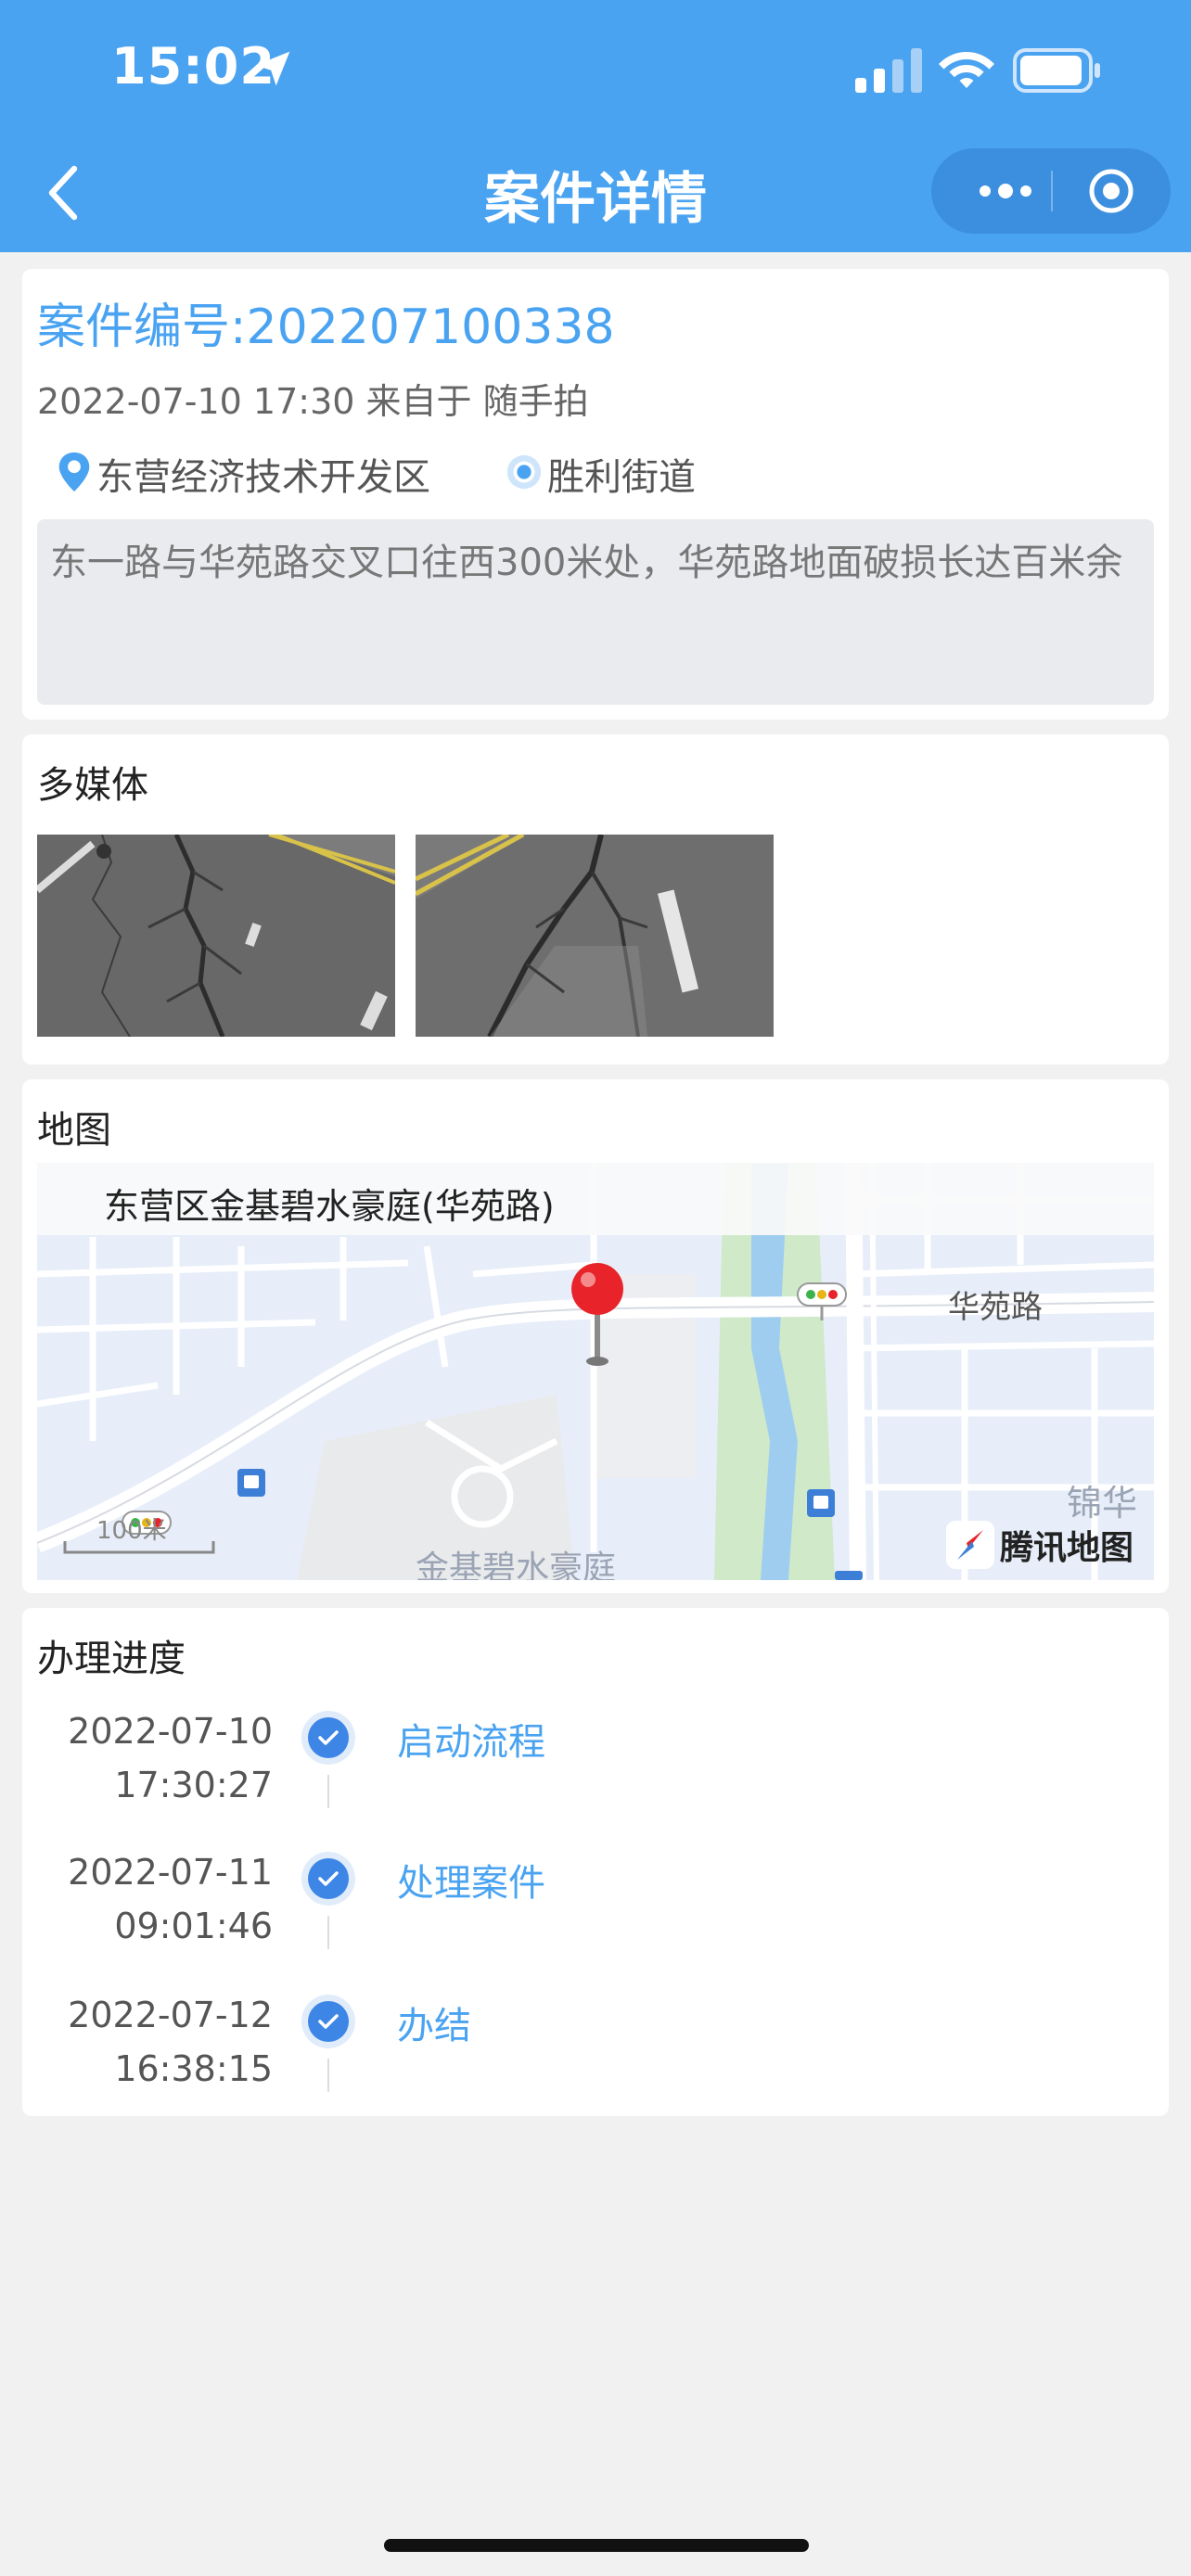  Describe the element at coordinates (111, 1659) in the screenshot. I see `progress-title: 办理进度` at that location.